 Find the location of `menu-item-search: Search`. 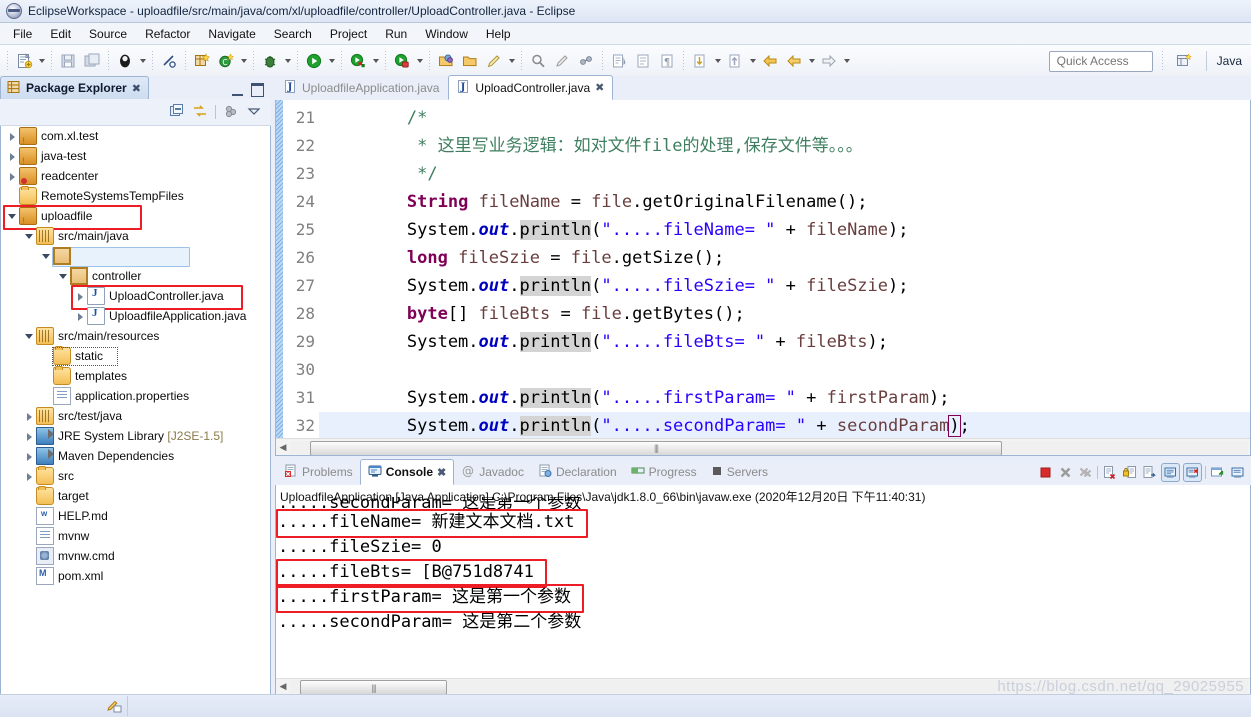

menu-item-search: Search is located at coordinates (293, 34).